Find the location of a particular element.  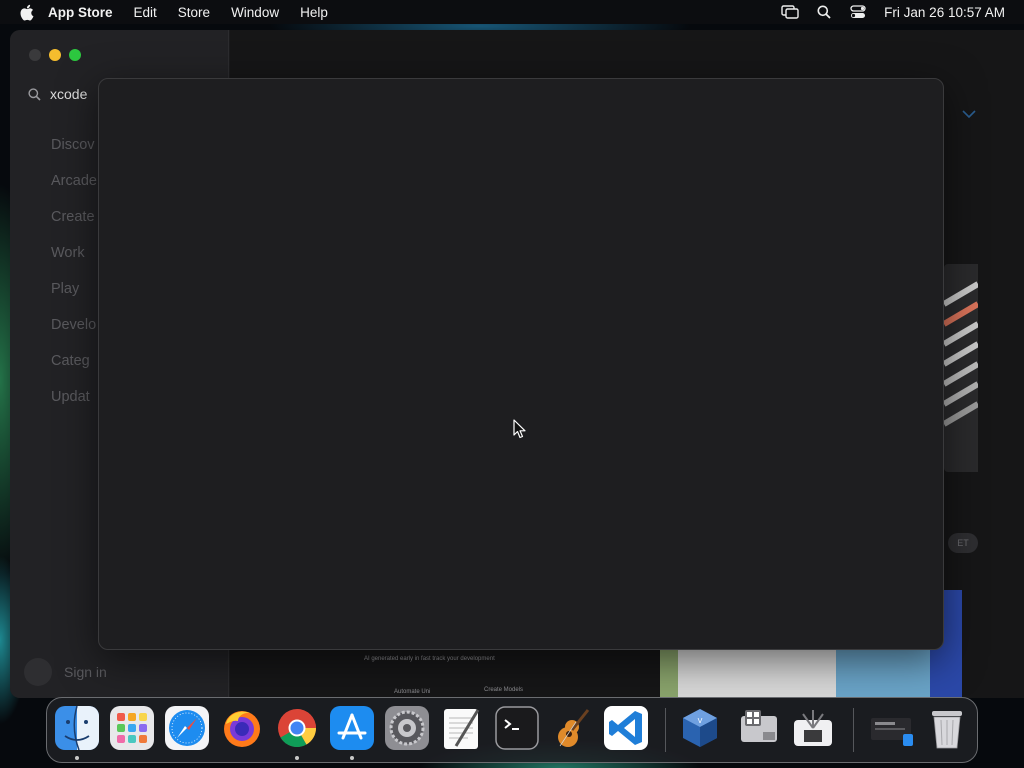

dock-chrome-icon is located at coordinates (297, 728).